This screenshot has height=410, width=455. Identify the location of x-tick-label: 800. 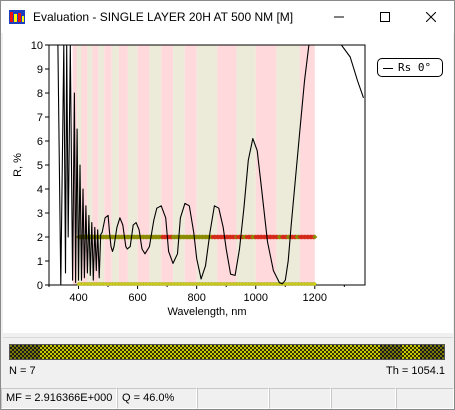
(196, 298).